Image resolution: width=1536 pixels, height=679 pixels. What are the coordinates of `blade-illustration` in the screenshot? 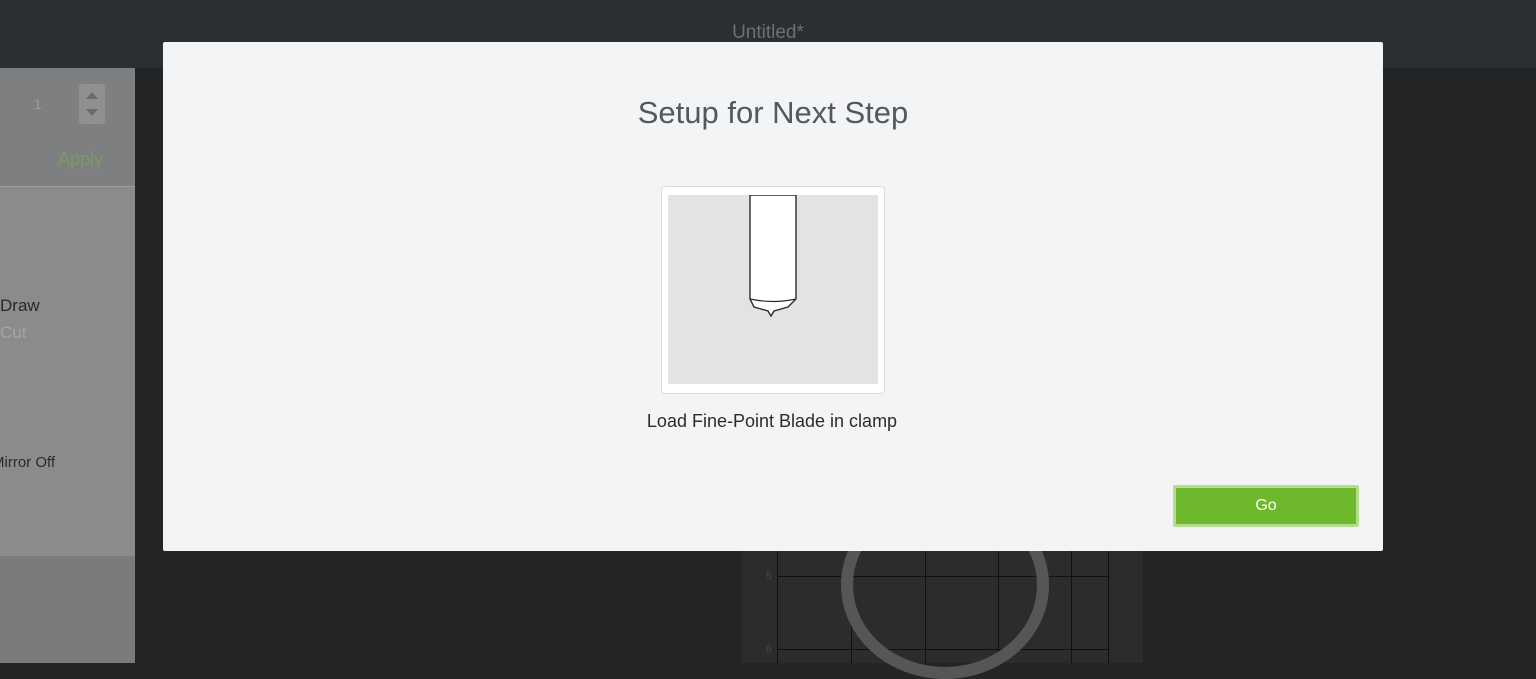 It's located at (773, 289).